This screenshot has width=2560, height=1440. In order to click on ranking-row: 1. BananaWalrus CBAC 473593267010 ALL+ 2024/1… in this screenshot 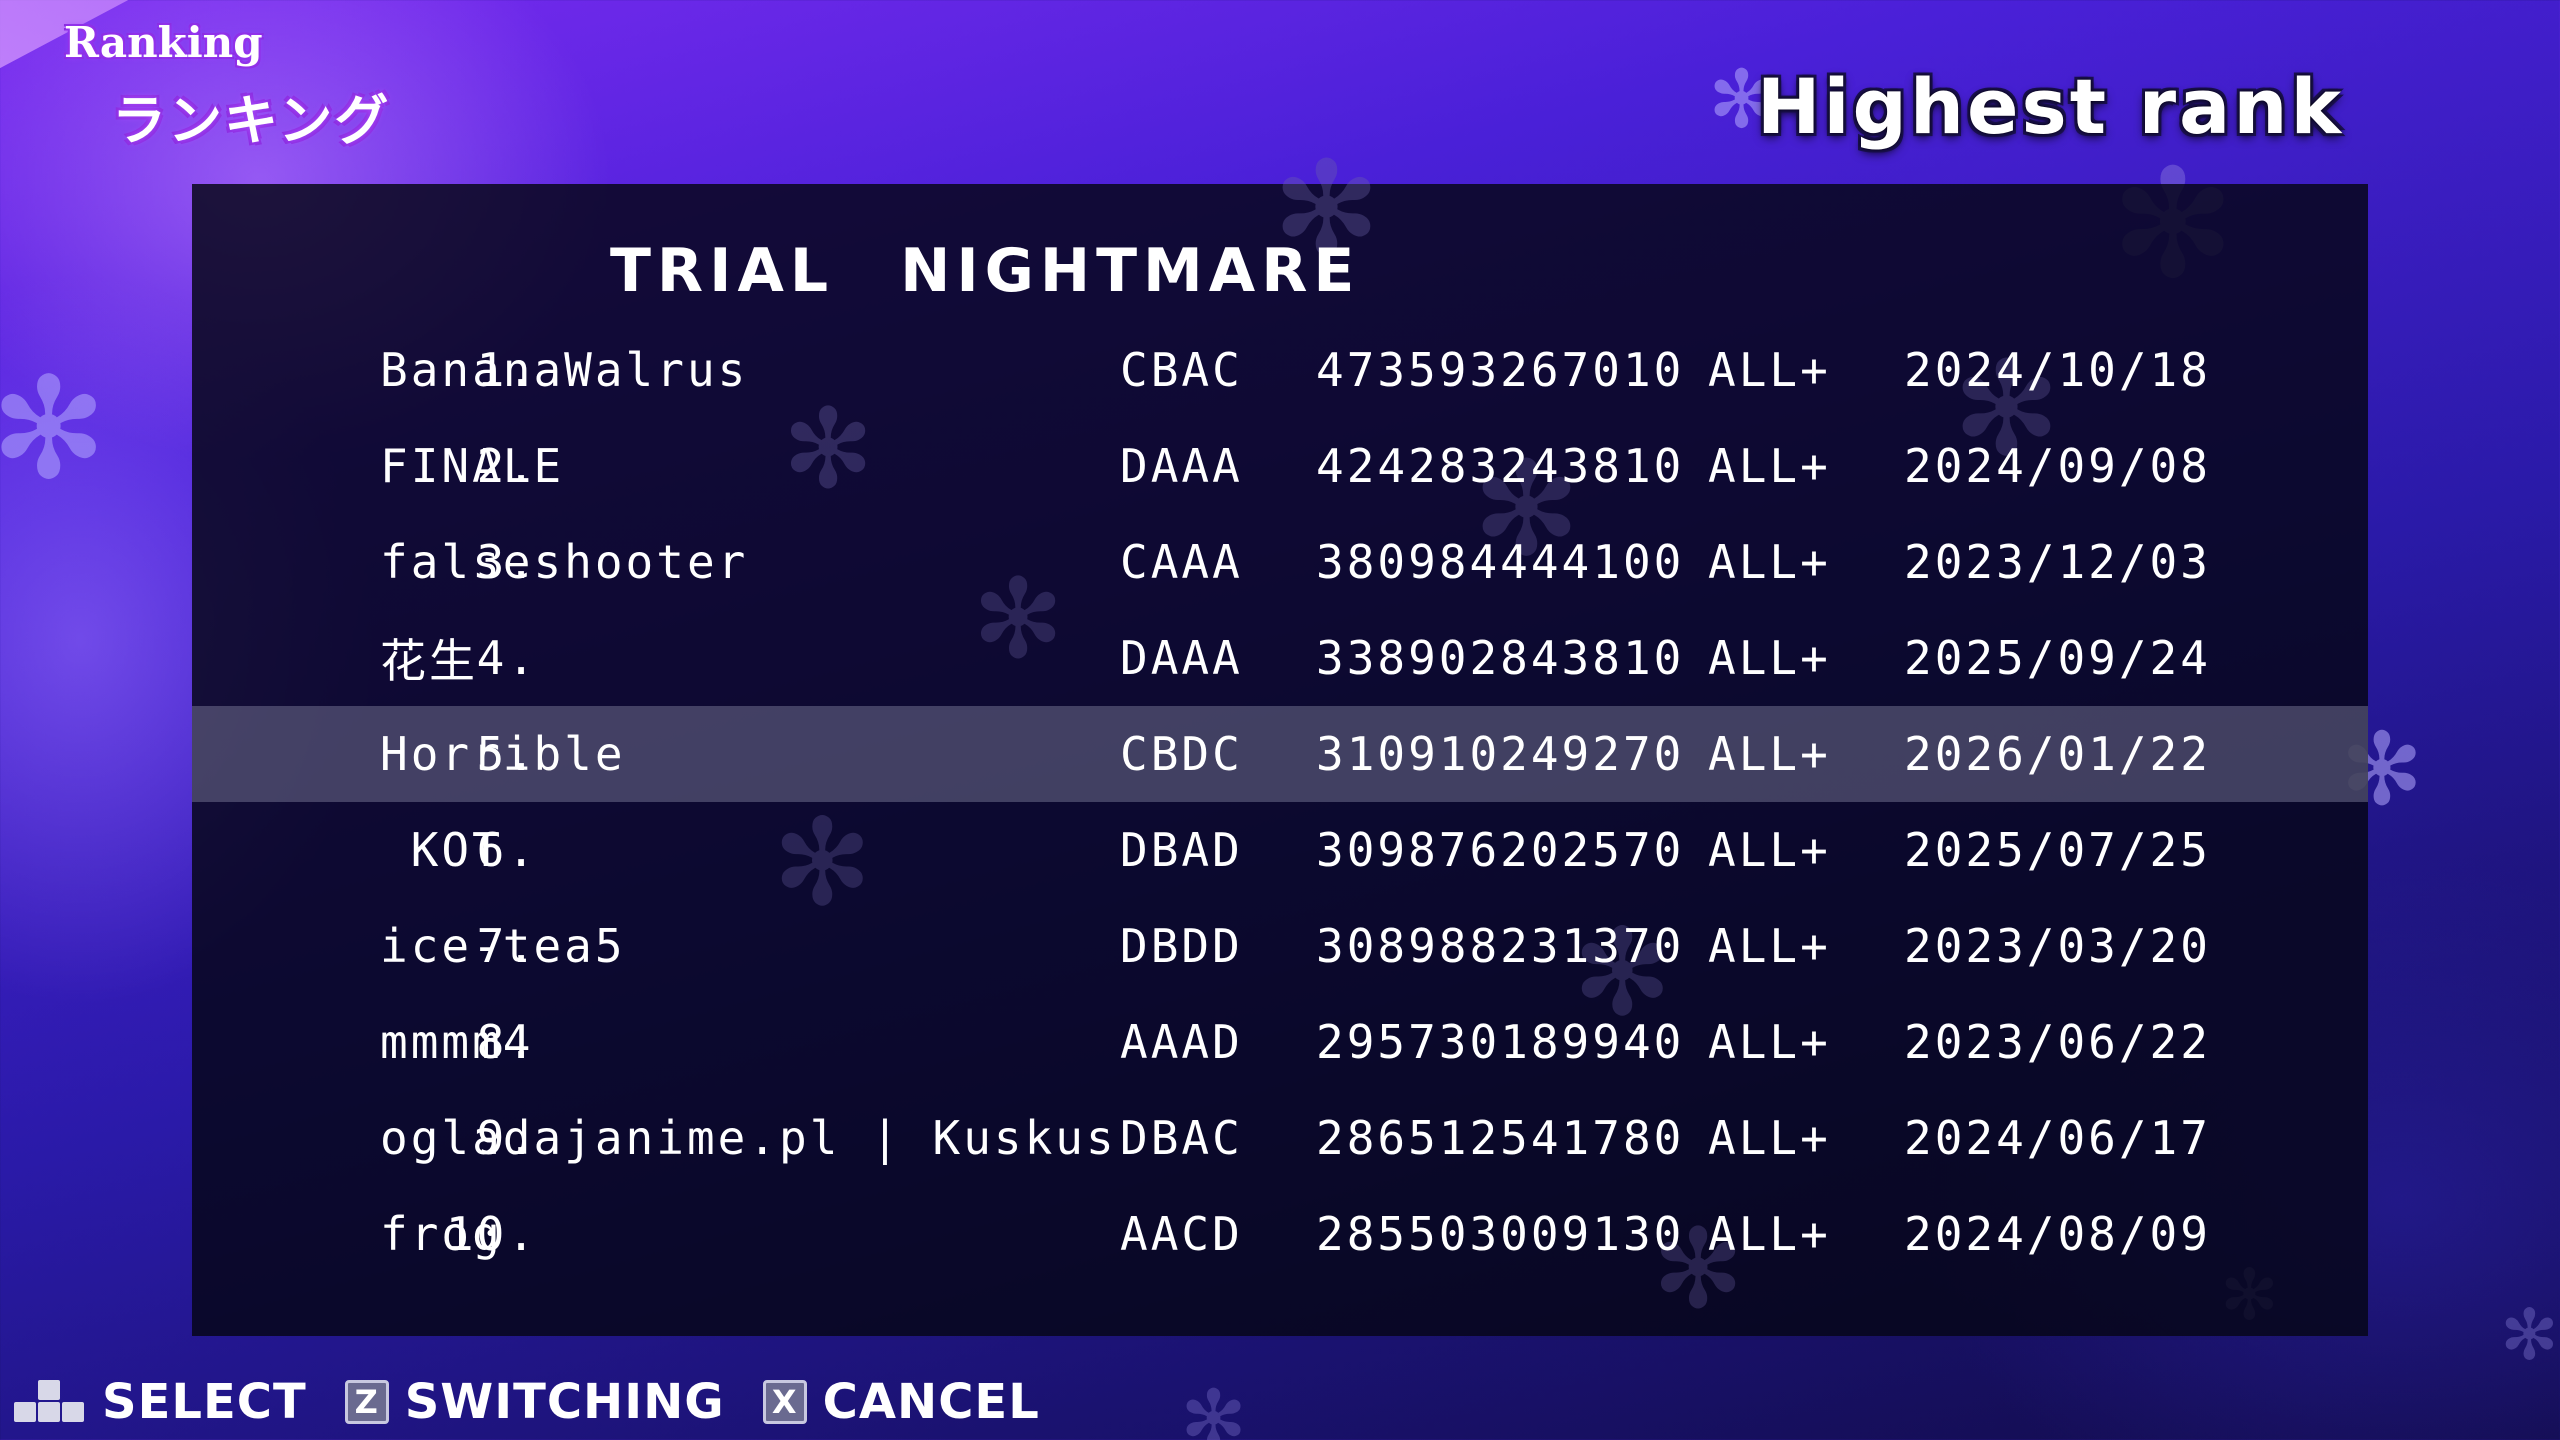, I will do `click(1280, 370)`.